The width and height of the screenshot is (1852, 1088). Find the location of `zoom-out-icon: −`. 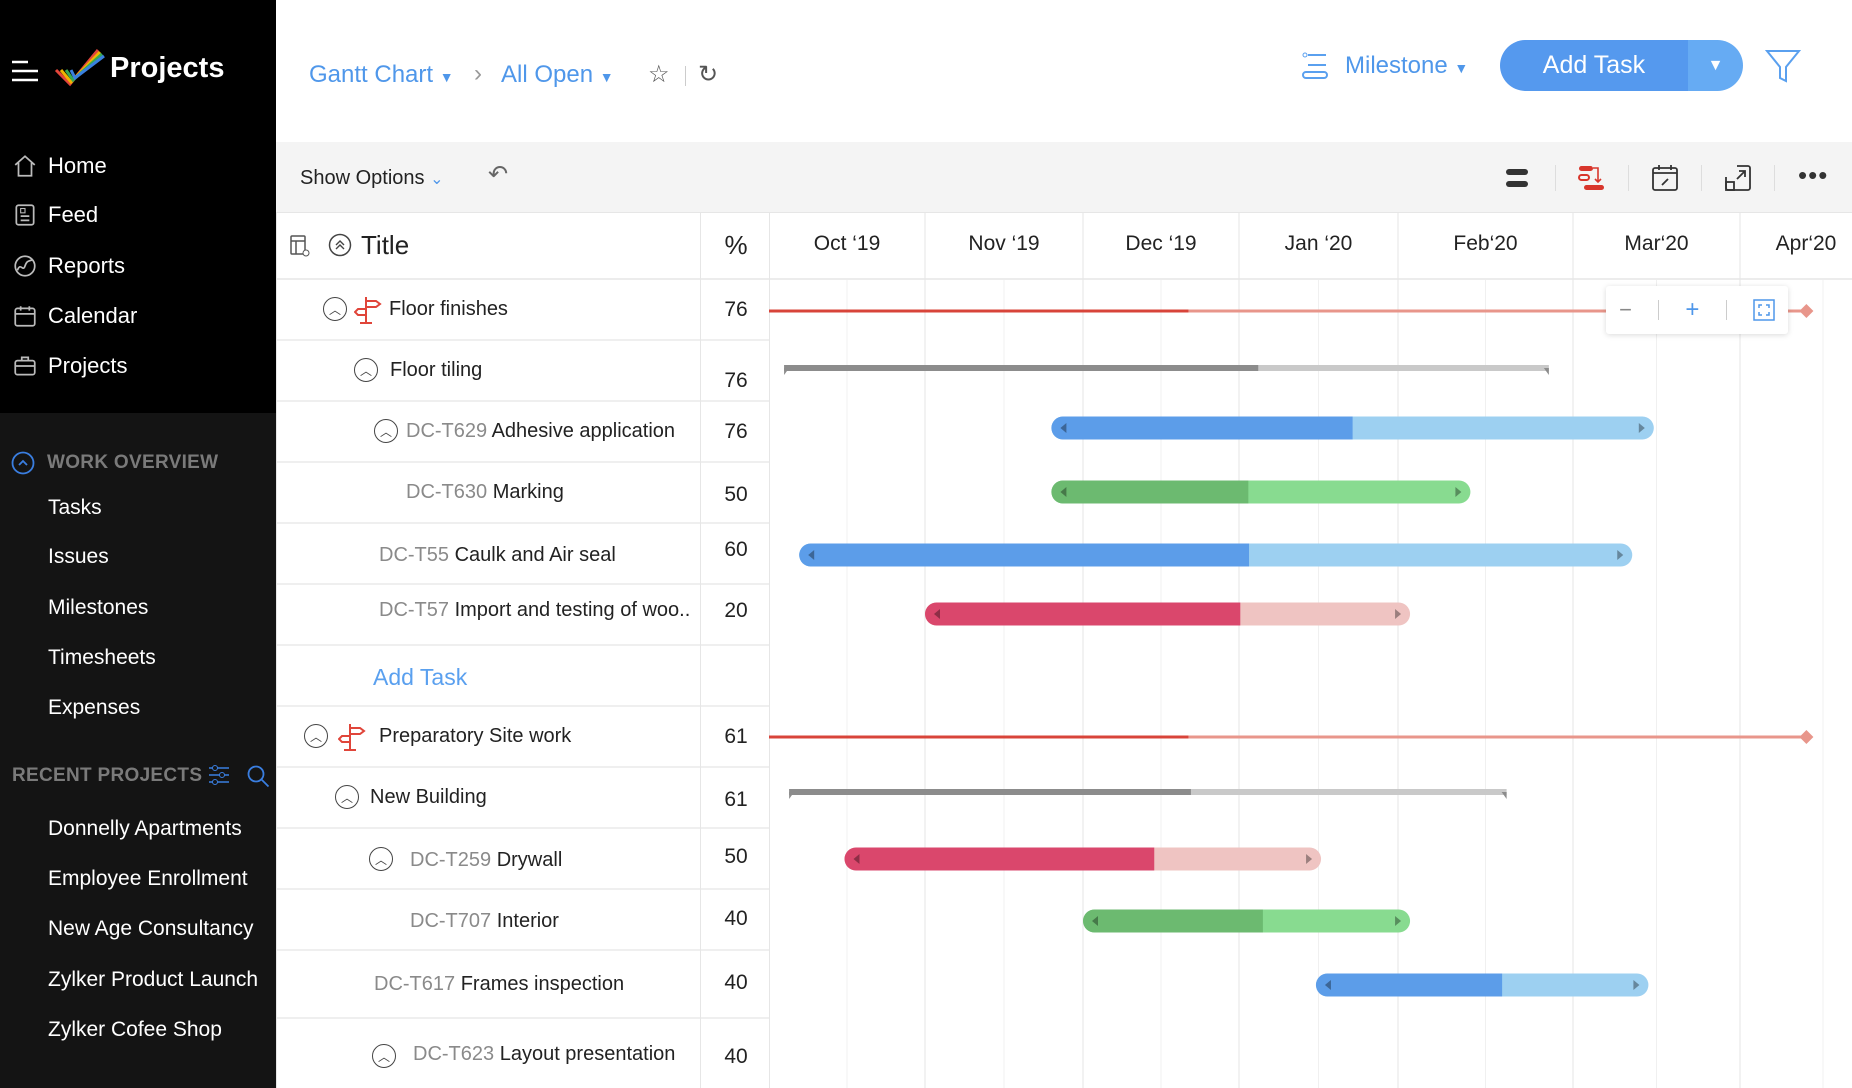

zoom-out-icon: − is located at coordinates (1625, 310).